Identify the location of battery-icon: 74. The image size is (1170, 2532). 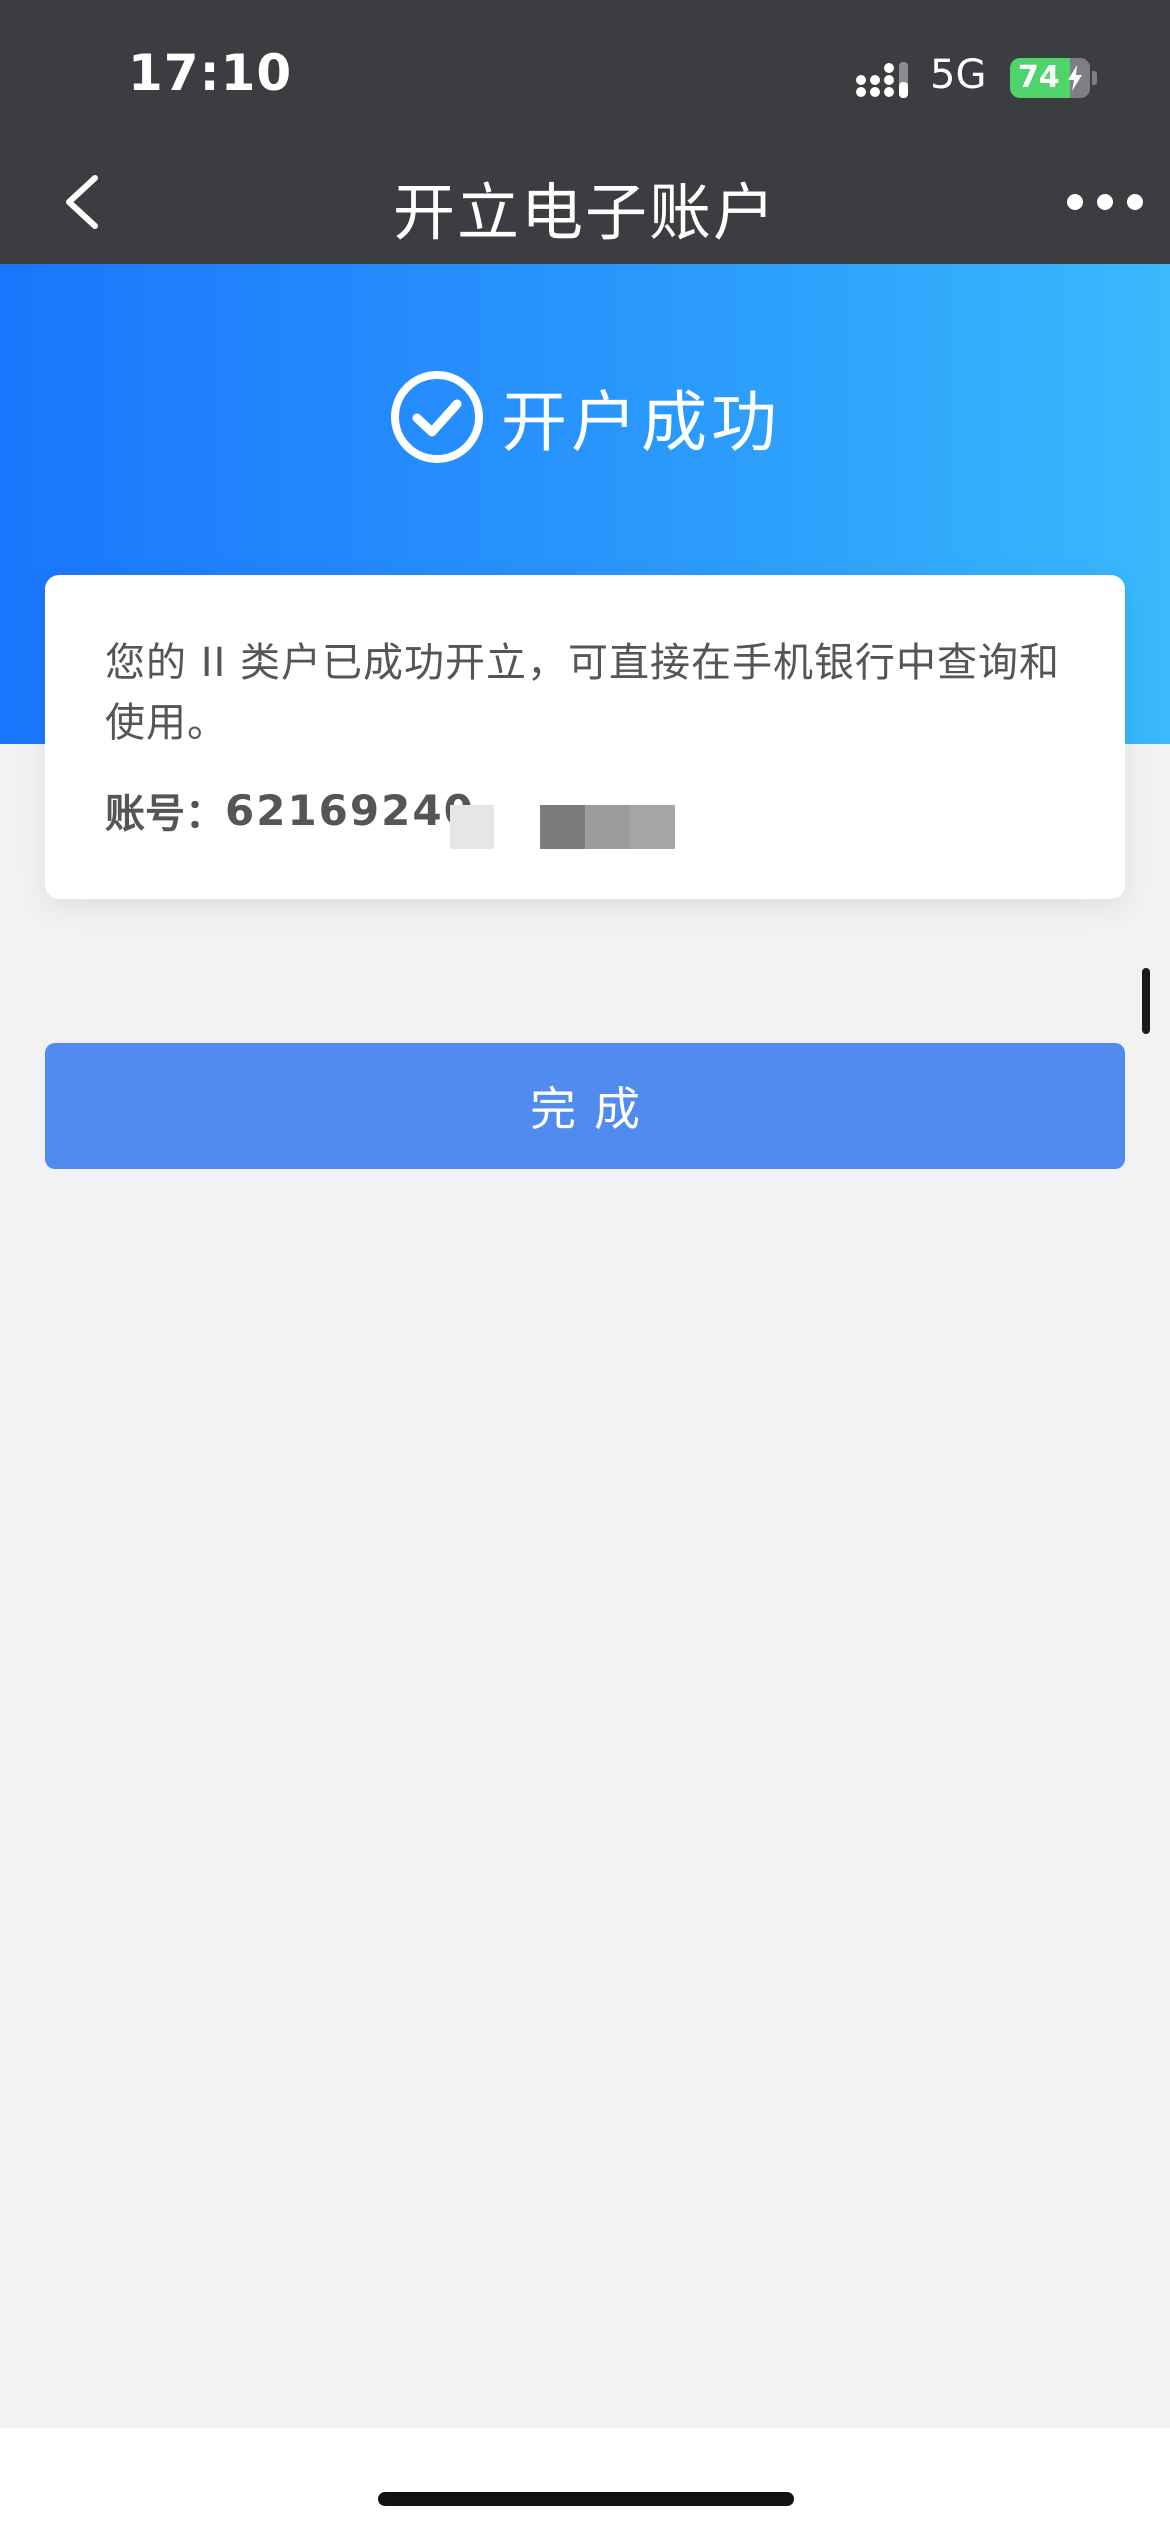
(1050, 78).